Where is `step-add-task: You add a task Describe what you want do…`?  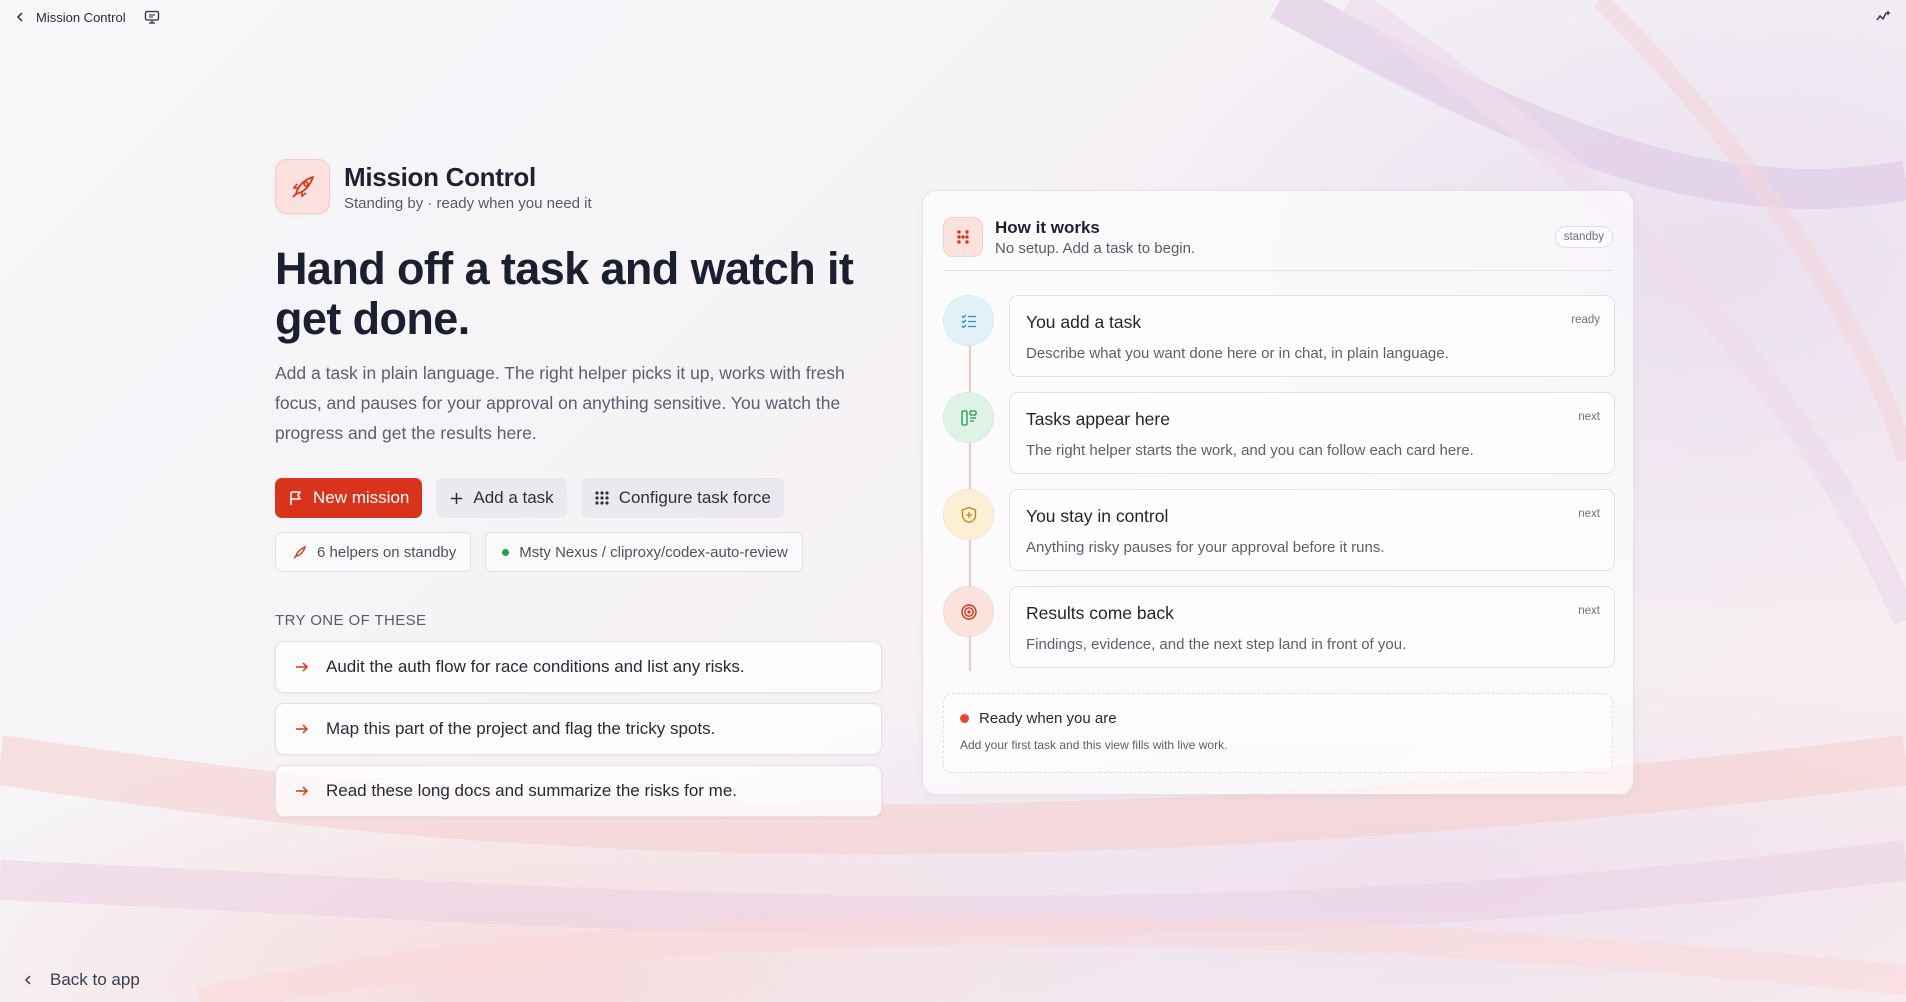 step-add-task: You add a task Describe what you want do… is located at coordinates (1279, 336).